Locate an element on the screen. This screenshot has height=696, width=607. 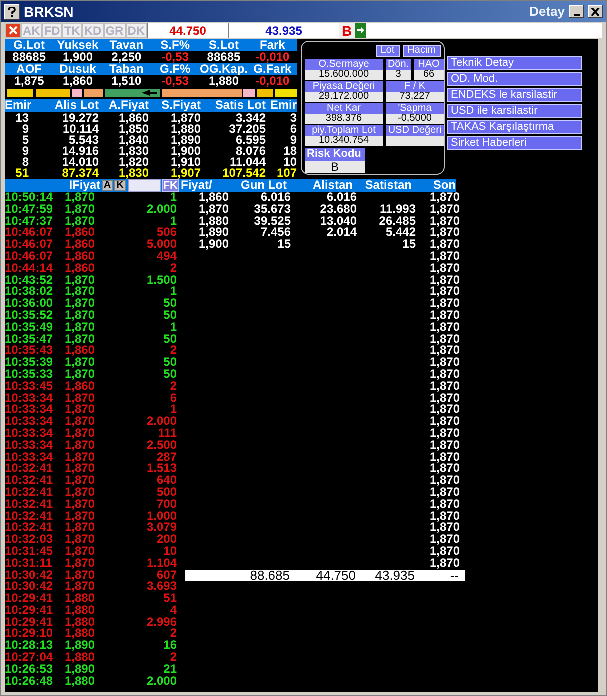
table-cell-text: 1,820 is located at coordinates (133, 162).